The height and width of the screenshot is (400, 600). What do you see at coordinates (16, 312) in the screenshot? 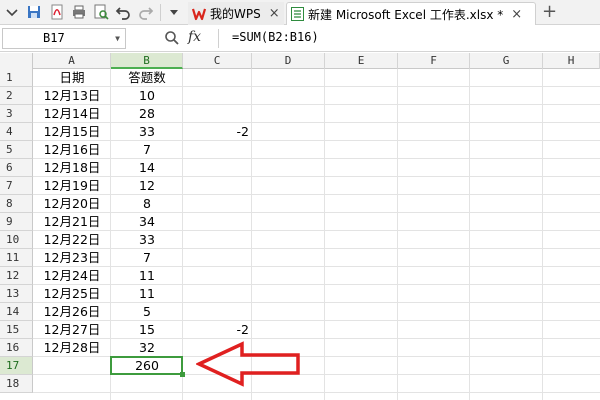
I see `row-header-14: 14` at bounding box center [16, 312].